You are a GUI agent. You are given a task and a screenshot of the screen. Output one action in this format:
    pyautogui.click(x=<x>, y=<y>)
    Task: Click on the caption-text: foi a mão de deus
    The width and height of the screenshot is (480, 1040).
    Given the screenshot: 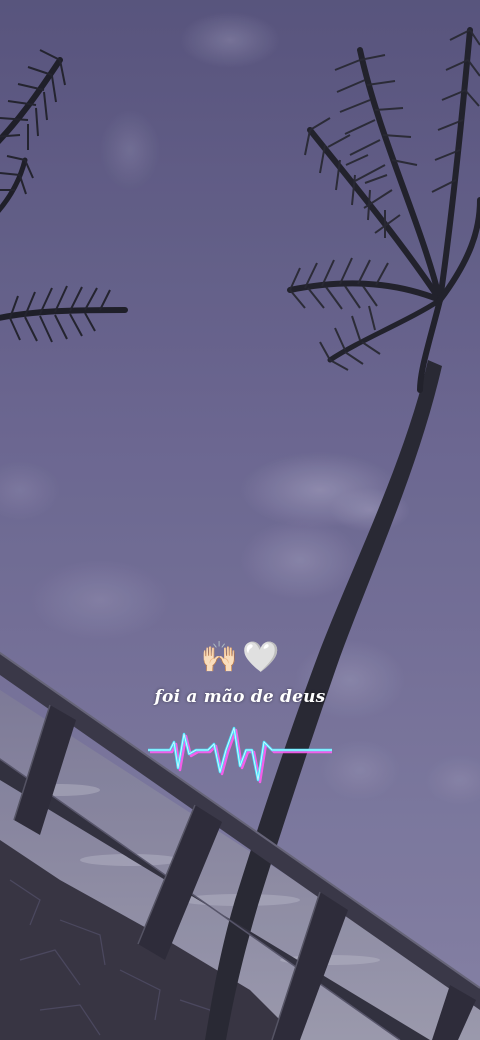 What is the action you would take?
    pyautogui.click(x=240, y=697)
    